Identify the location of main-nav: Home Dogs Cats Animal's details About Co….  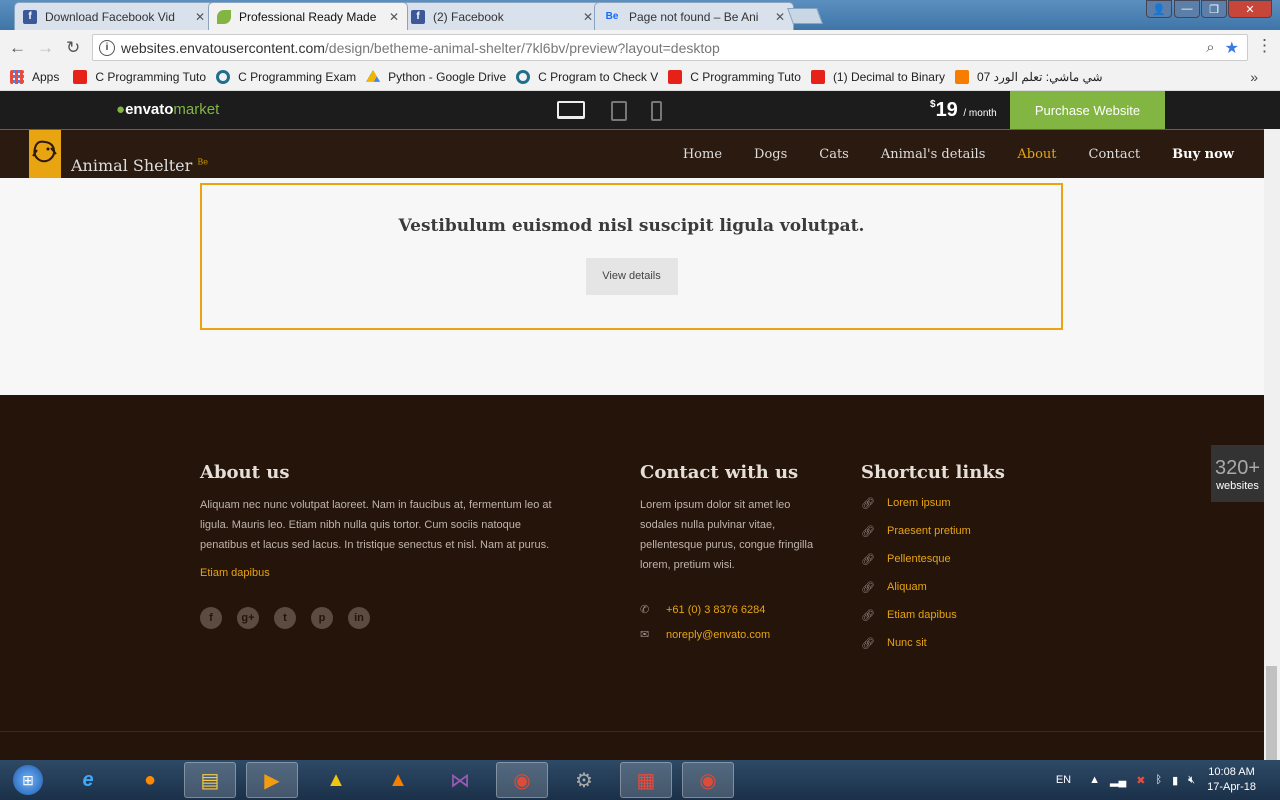
(942, 154).